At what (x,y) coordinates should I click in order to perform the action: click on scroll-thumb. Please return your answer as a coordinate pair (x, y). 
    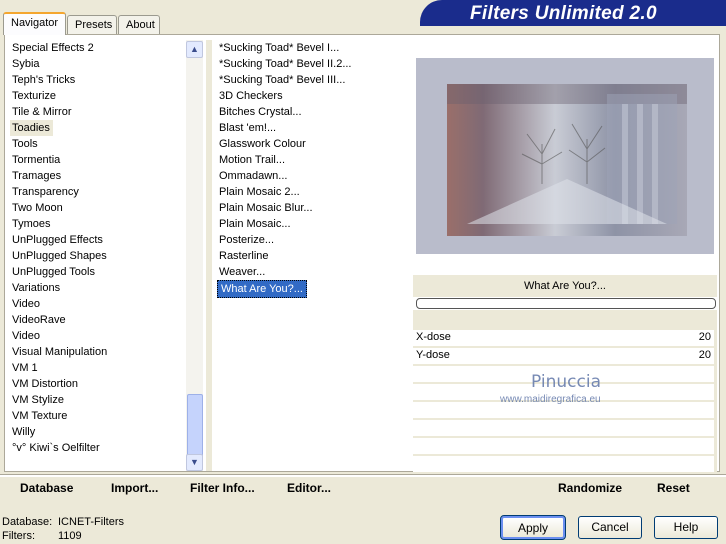
    Looking at the image, I should click on (195, 426).